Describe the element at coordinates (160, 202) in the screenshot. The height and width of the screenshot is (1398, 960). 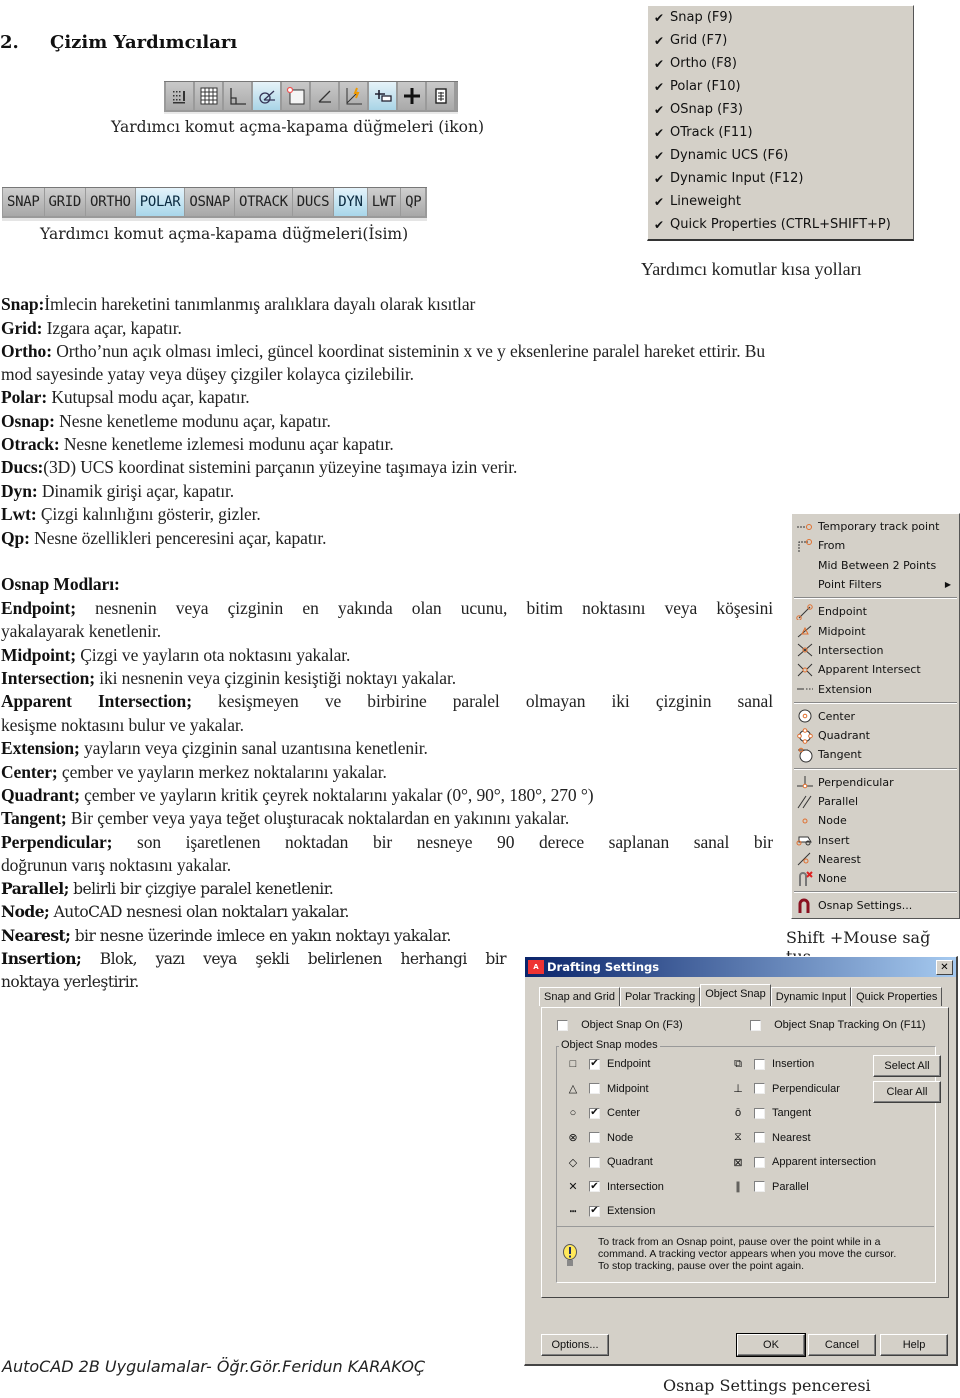
I see `polar-toggle-button: POLAR` at that location.